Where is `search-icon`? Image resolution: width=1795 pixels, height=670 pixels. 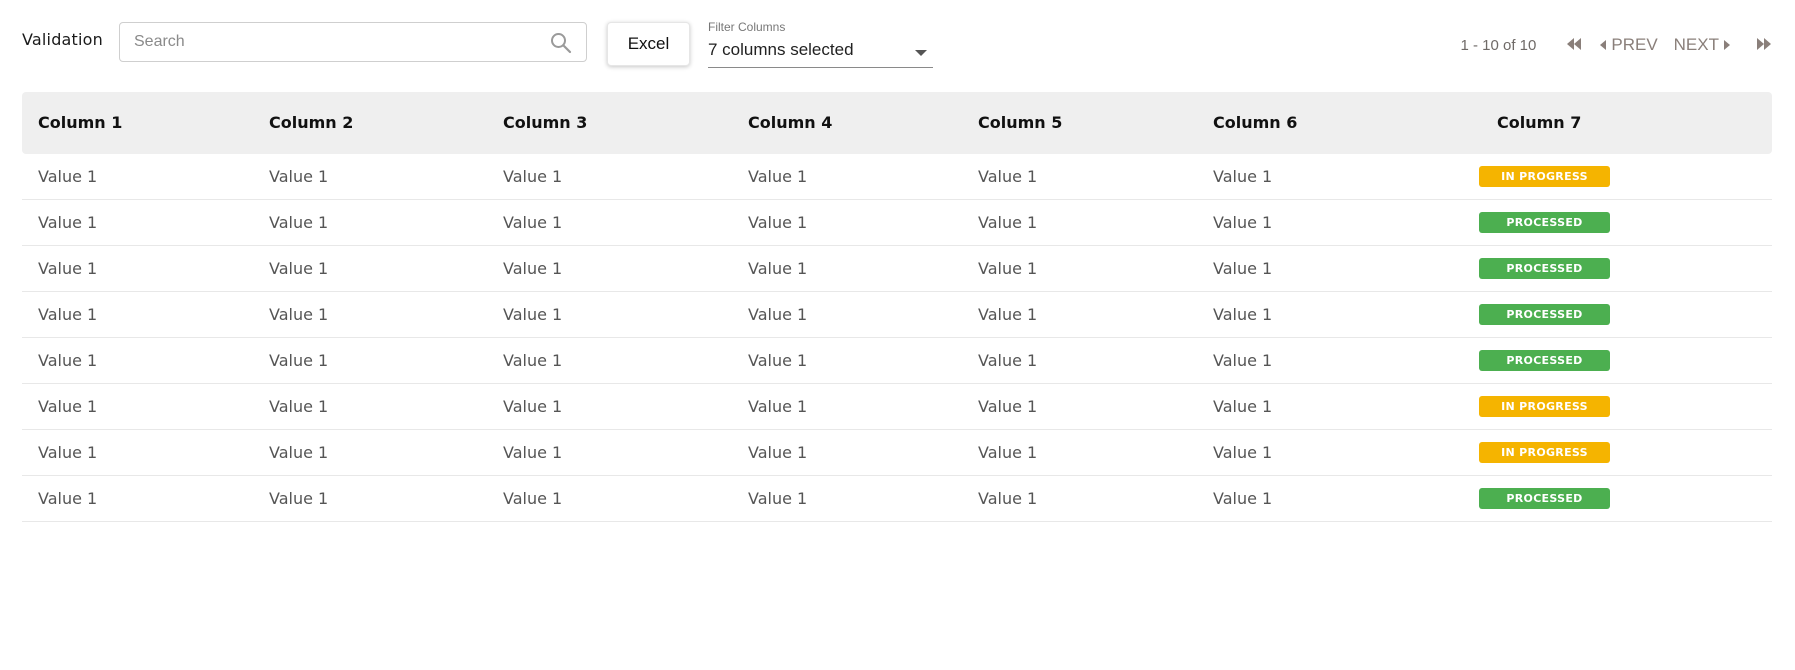 search-icon is located at coordinates (561, 43).